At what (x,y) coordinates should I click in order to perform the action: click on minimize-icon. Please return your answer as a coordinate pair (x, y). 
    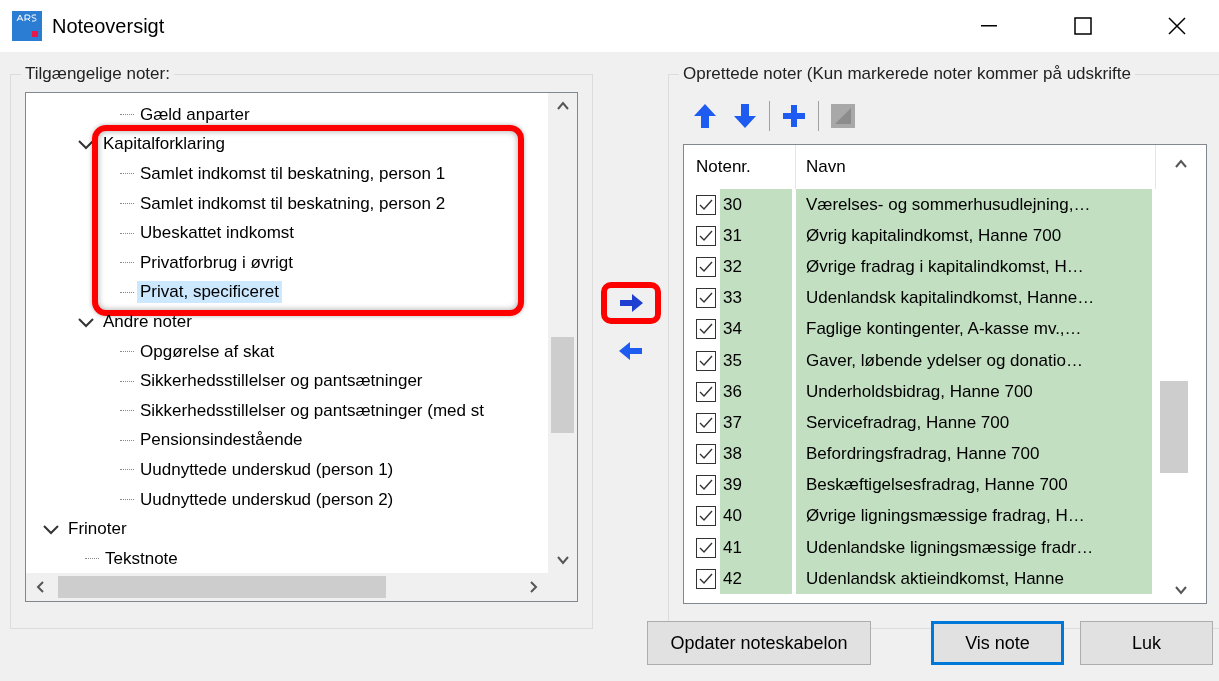
    Looking at the image, I should click on (989, 26).